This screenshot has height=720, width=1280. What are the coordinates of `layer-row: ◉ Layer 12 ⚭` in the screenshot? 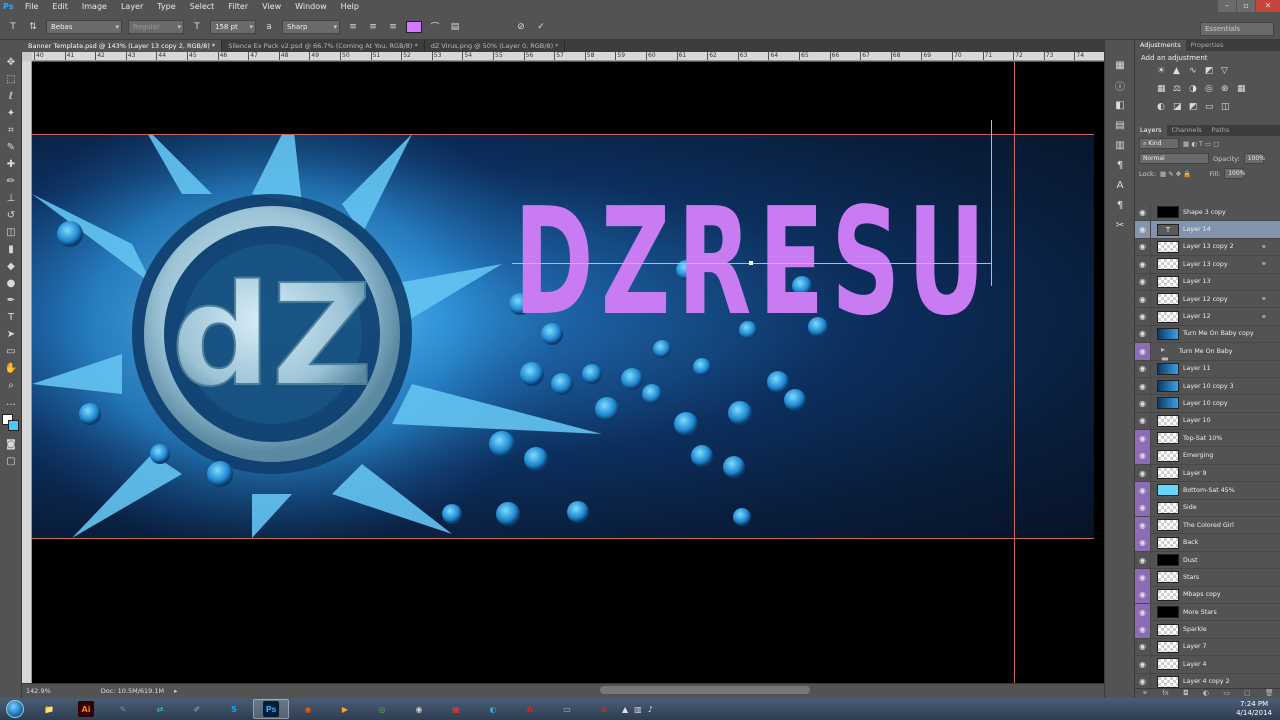 It's located at (1207, 317).